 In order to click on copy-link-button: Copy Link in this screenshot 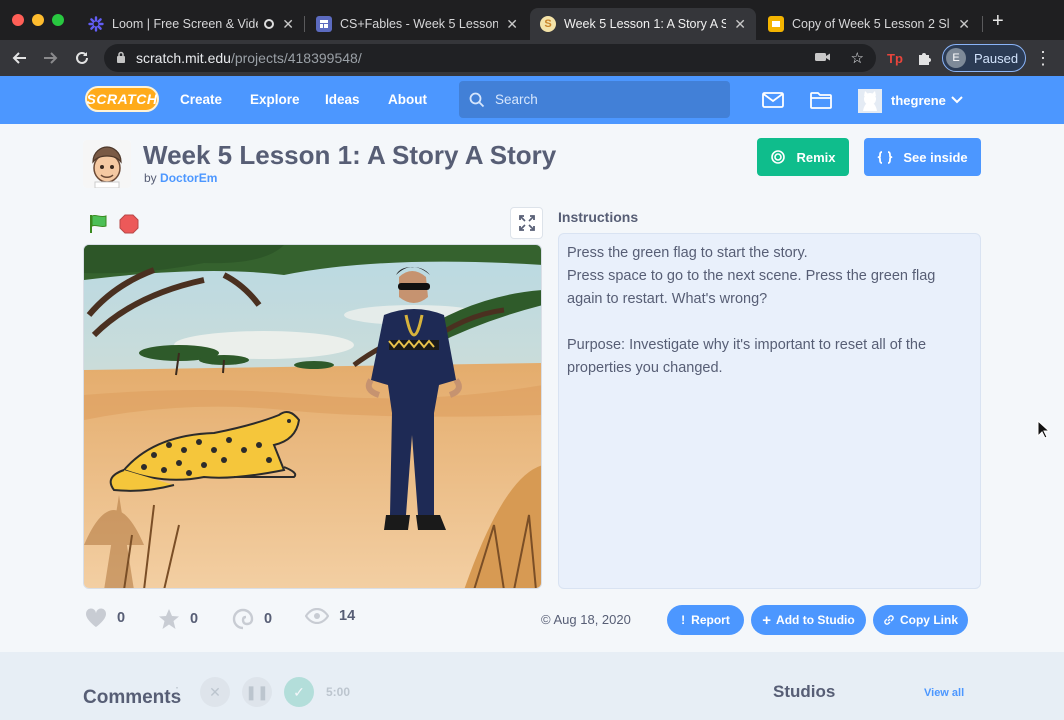, I will do `click(920, 620)`.